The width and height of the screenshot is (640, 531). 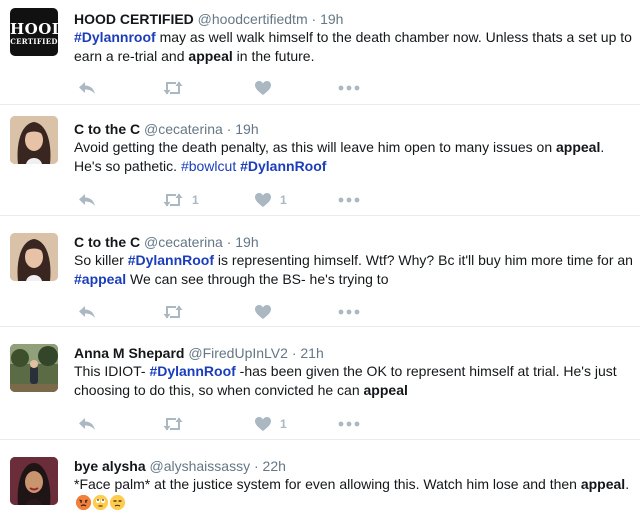 What do you see at coordinates (200, 466) in the screenshot?
I see `user-handle: @alyshaissassy` at bounding box center [200, 466].